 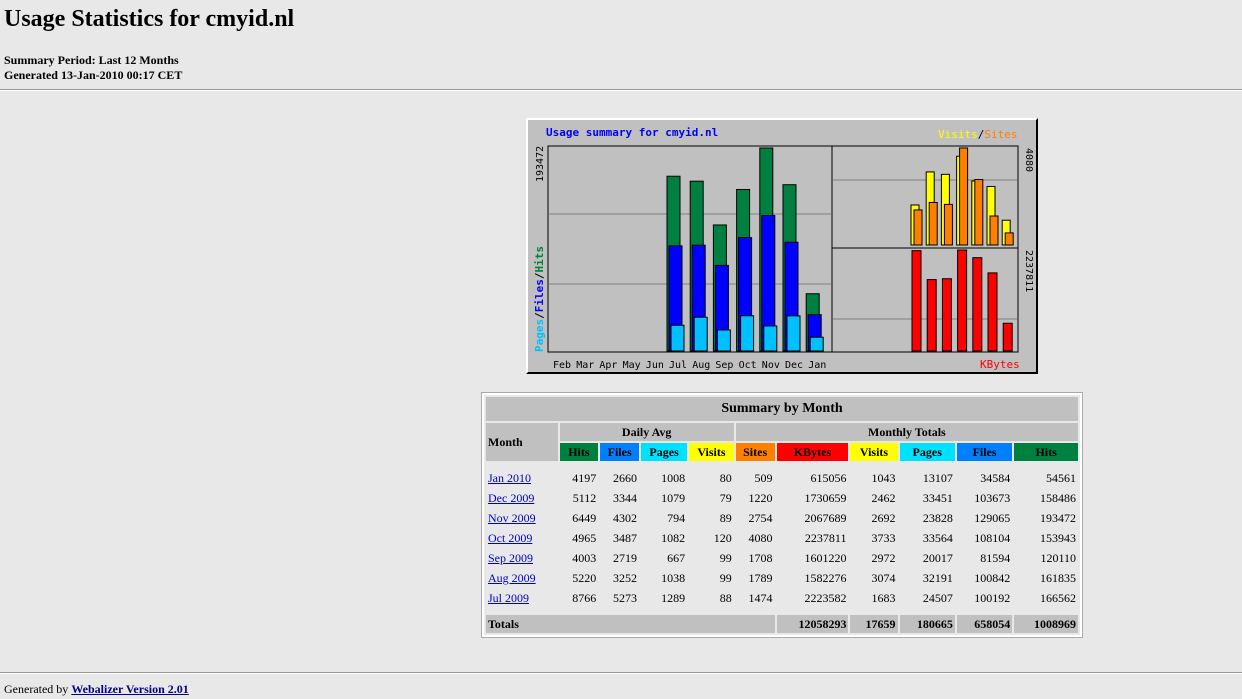 What do you see at coordinates (608, 365) in the screenshot?
I see `x-tick-label: Apr` at bounding box center [608, 365].